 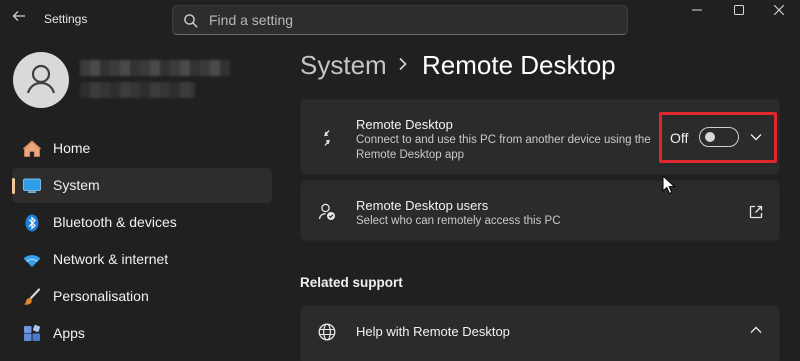 What do you see at coordinates (409, 20) in the screenshot?
I see `search-input` at bounding box center [409, 20].